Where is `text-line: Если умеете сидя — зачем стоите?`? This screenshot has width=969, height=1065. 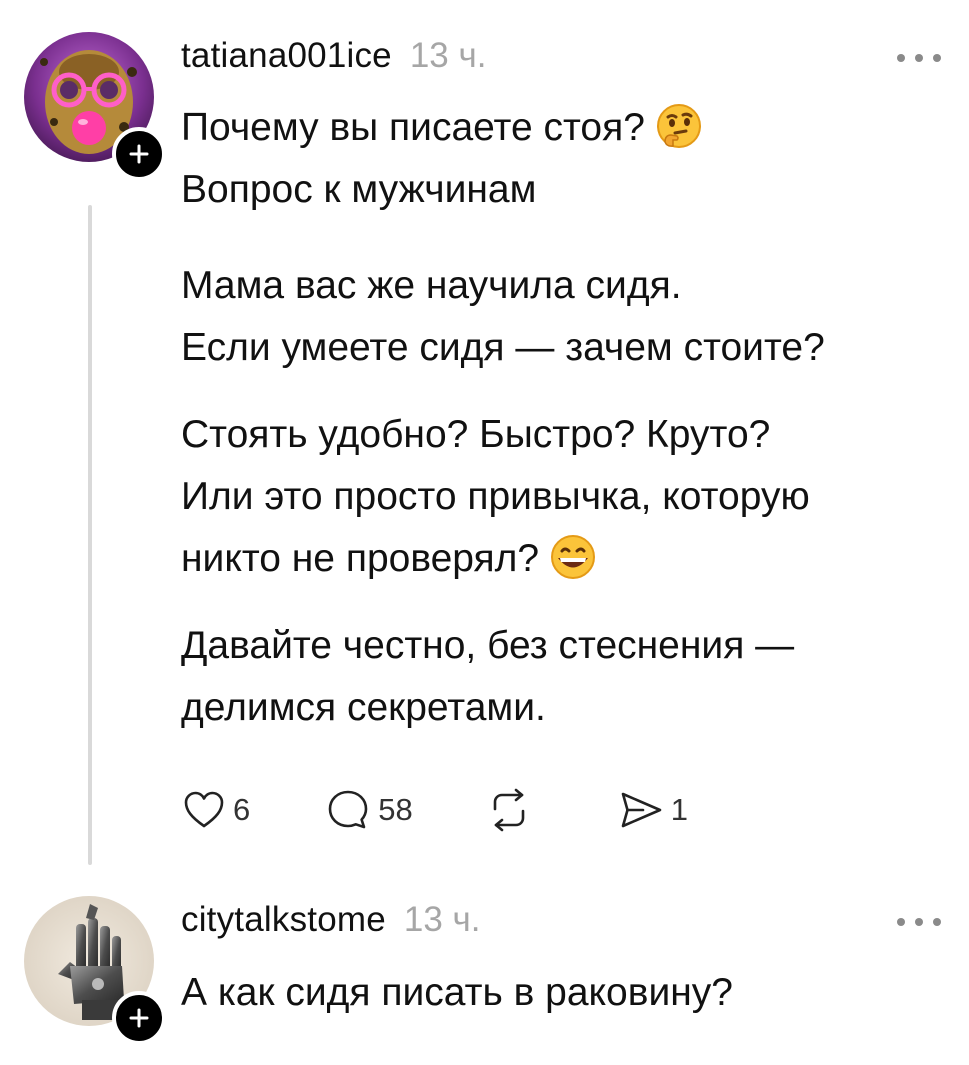 text-line: Если умеете сидя — зачем стоите? is located at coordinates (503, 347).